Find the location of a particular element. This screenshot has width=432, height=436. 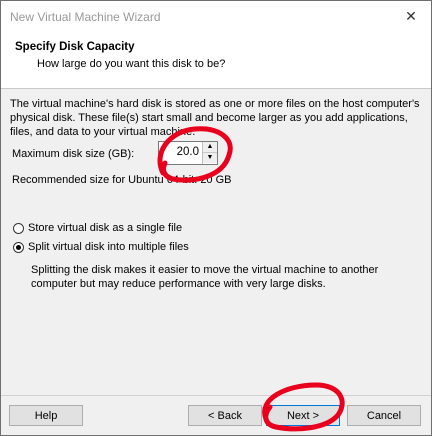

radio-split-files-indicator is located at coordinates (18, 247).